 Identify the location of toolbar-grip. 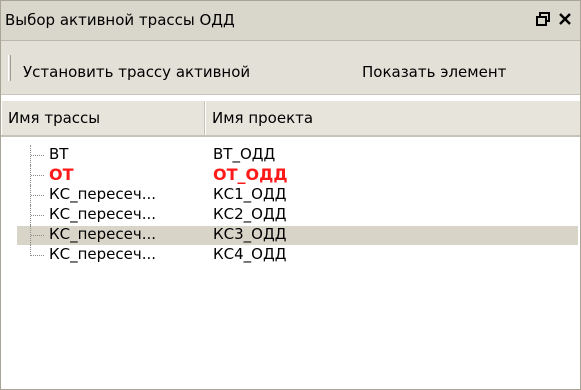
(9, 68).